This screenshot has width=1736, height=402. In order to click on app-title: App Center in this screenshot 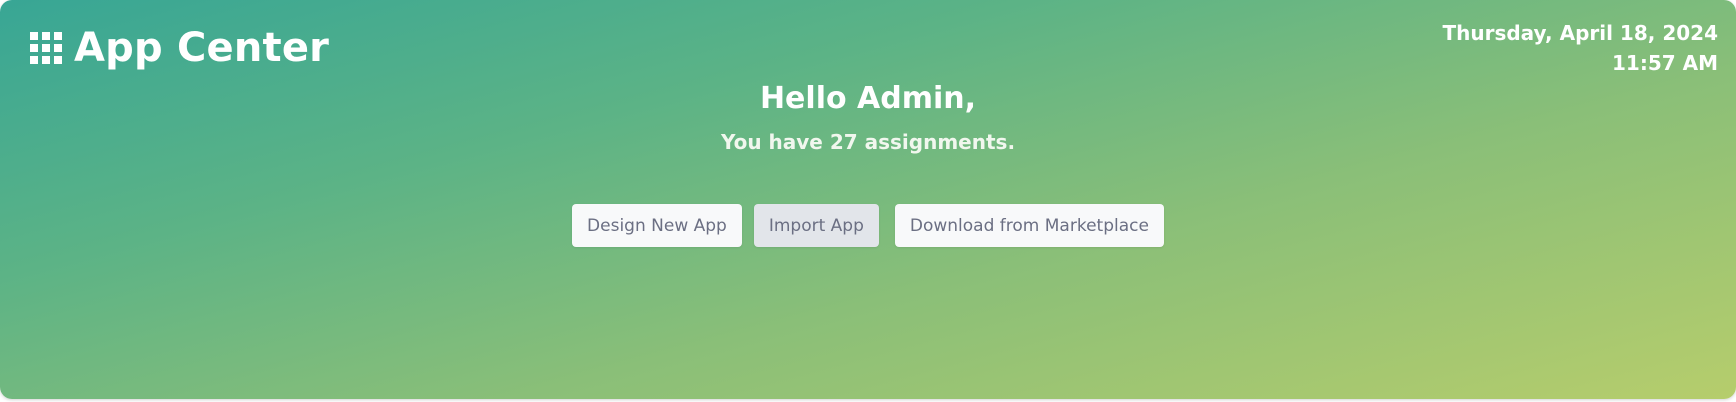, I will do `click(202, 48)`.